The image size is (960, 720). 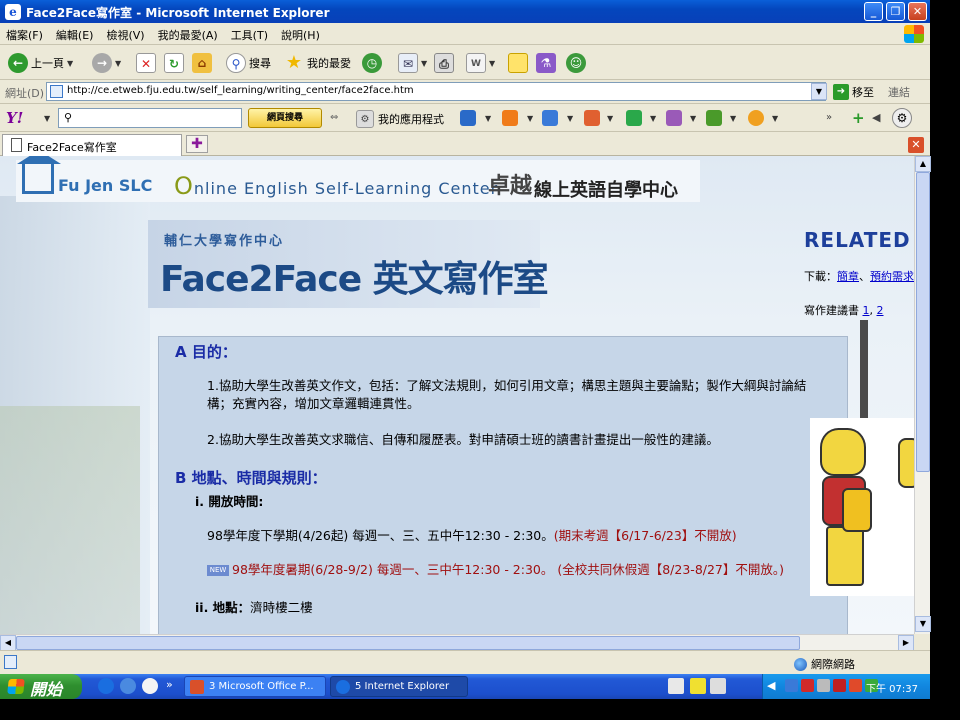 I want to click on smiley-icon, so click(x=756, y=118).